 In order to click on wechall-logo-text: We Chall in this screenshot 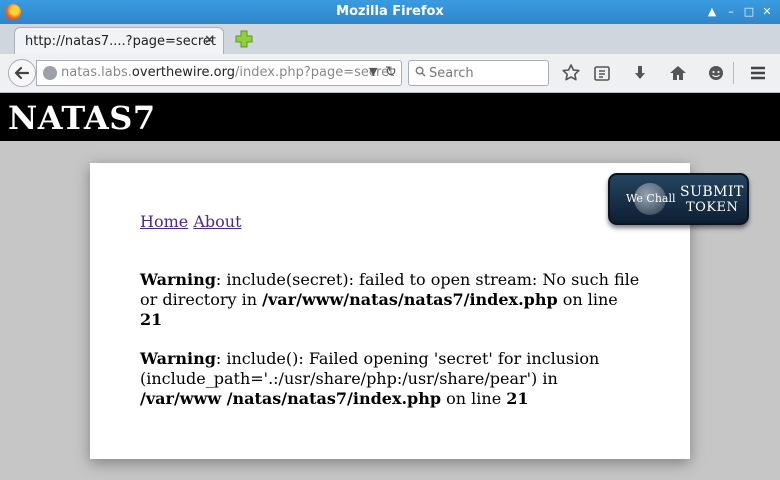, I will do `click(651, 198)`.